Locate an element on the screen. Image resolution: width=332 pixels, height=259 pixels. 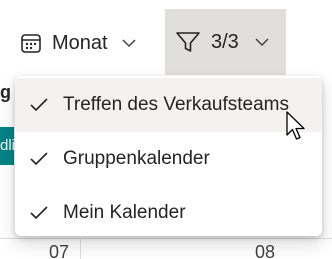
menu-item-label: Treffen des Verkaufsteams is located at coordinates (176, 104).